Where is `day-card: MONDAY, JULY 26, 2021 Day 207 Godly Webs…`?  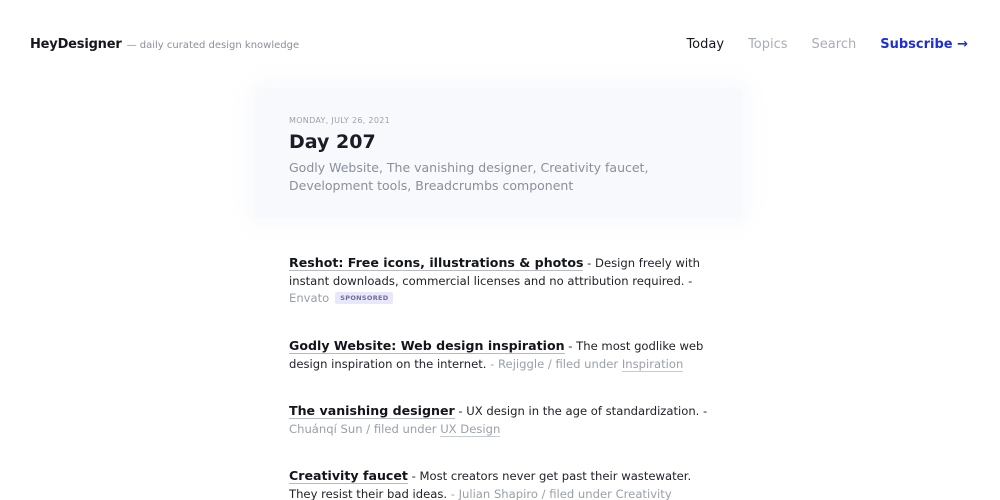
day-card: MONDAY, JULY 26, 2021 Day 207 Godly Webs… is located at coordinates (499, 153).